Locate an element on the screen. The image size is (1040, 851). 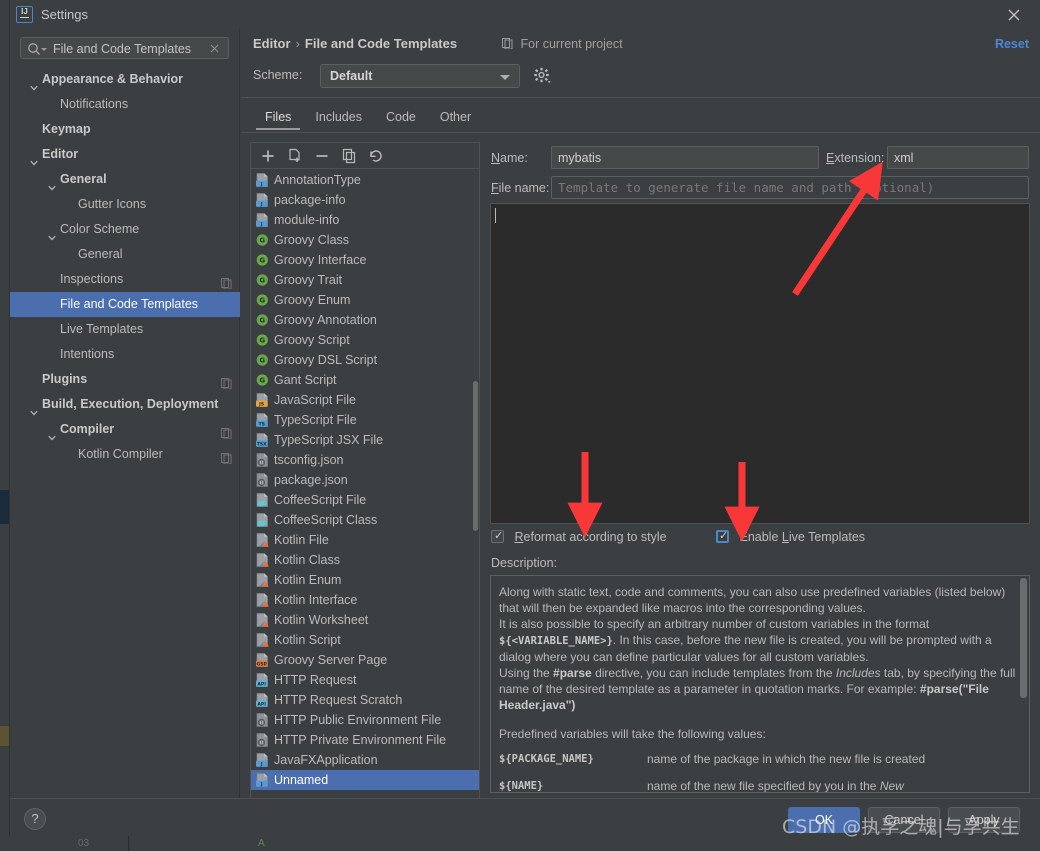
template-list-item: G Groovy Enum is located at coordinates (365, 300).